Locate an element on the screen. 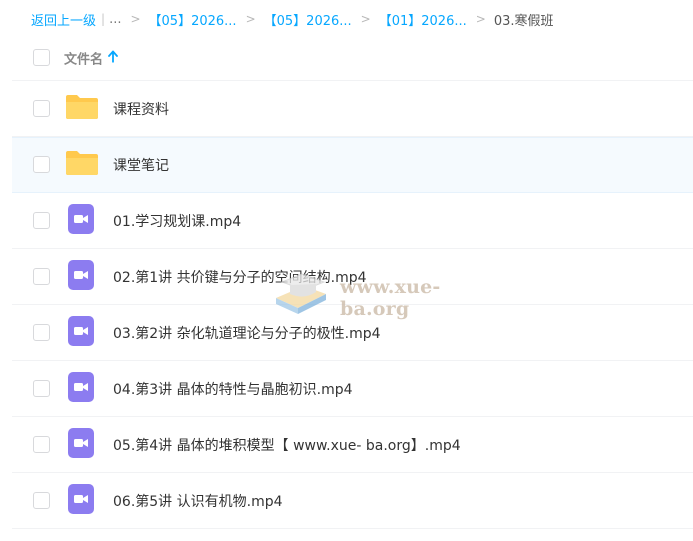 The height and width of the screenshot is (541, 693). file-row: 03.第2讲 杂化轨道理论与分子的极性.mp4 is located at coordinates (352, 333).